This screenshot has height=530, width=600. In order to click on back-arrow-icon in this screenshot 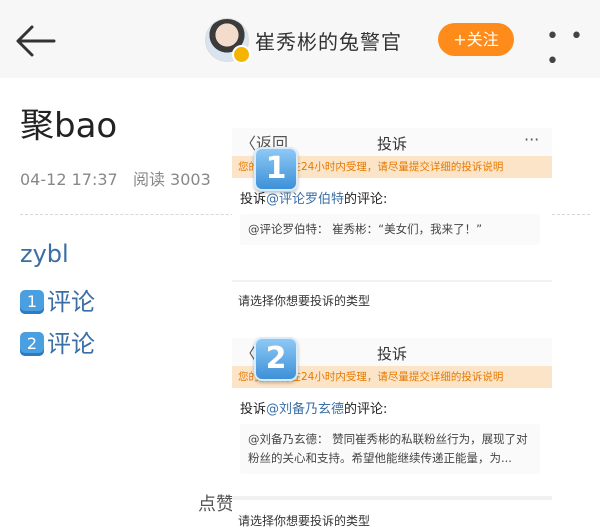, I will do `click(35, 41)`.